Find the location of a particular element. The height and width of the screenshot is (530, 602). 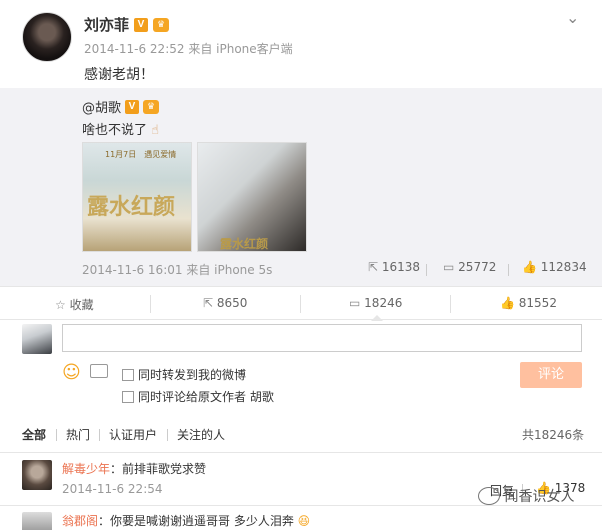

post-source: 来自 iPhone客户端 is located at coordinates (240, 49).